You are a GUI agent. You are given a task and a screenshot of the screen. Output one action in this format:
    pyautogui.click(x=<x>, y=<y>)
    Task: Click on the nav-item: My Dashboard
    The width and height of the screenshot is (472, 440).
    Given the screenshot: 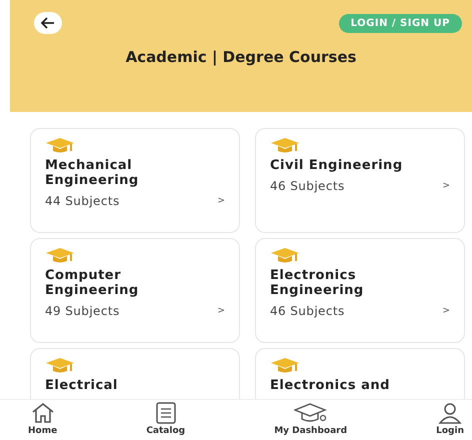 What is the action you would take?
    pyautogui.click(x=311, y=420)
    